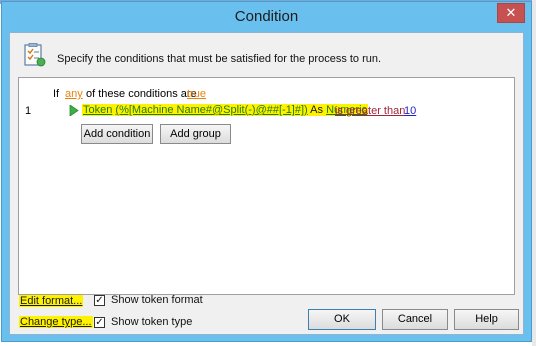  I want to click on if-label: If, so click(56, 94).